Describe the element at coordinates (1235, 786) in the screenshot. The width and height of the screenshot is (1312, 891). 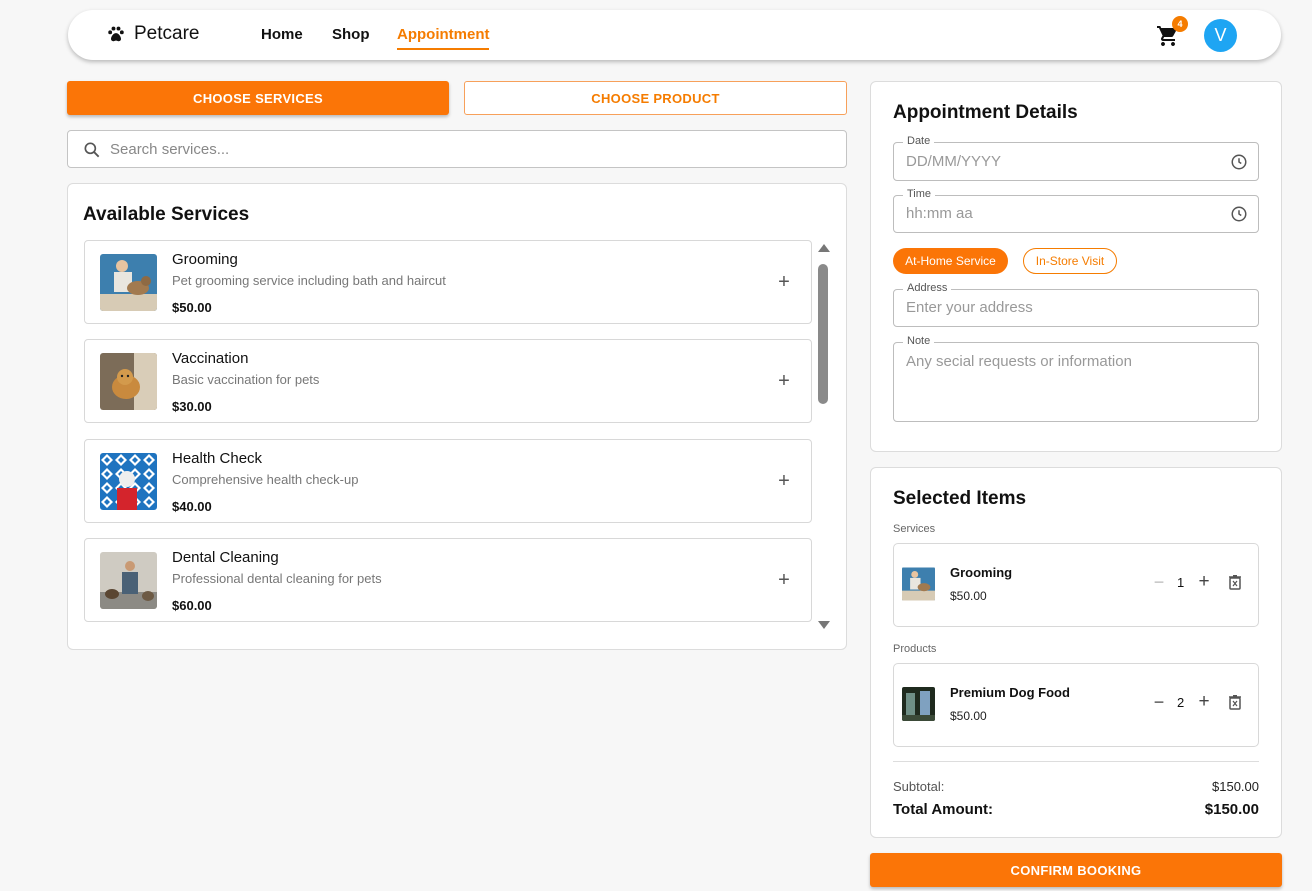
I see `subtotal-value: $150.00` at that location.